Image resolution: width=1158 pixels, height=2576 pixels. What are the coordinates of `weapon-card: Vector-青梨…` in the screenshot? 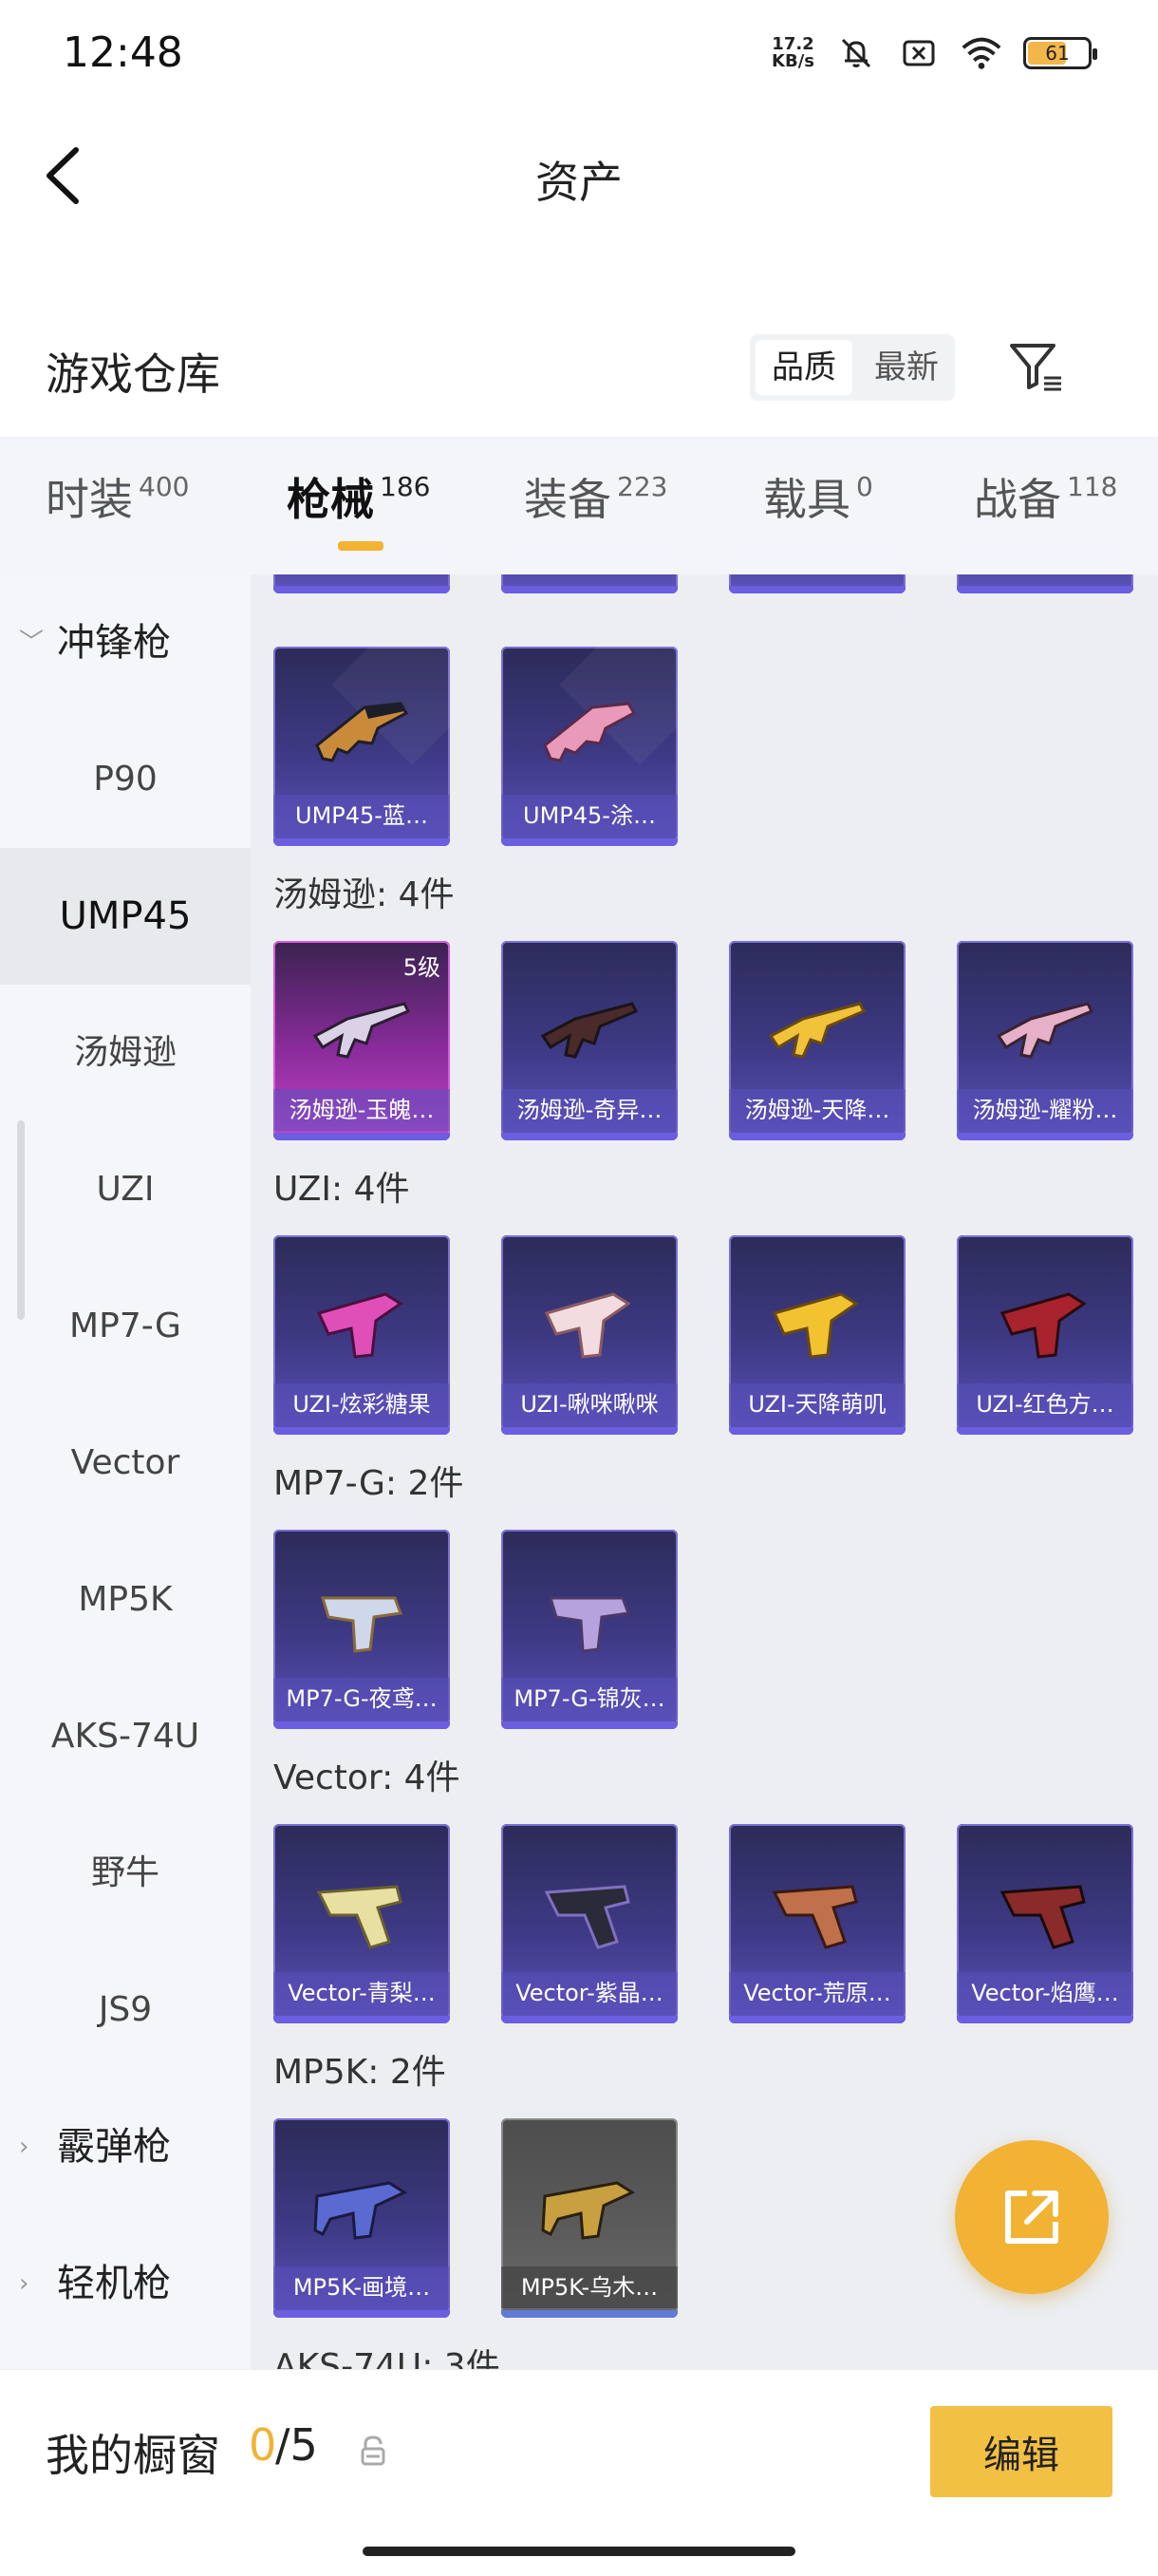 It's located at (361, 1923).